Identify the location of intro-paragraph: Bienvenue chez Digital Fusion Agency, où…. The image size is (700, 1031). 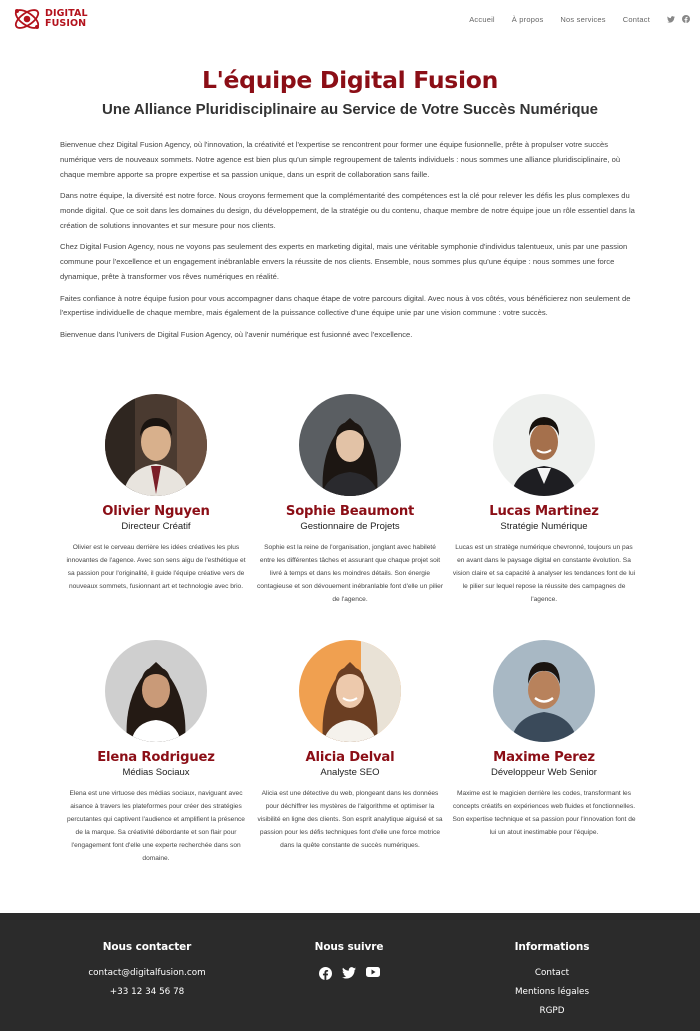
(340, 159).